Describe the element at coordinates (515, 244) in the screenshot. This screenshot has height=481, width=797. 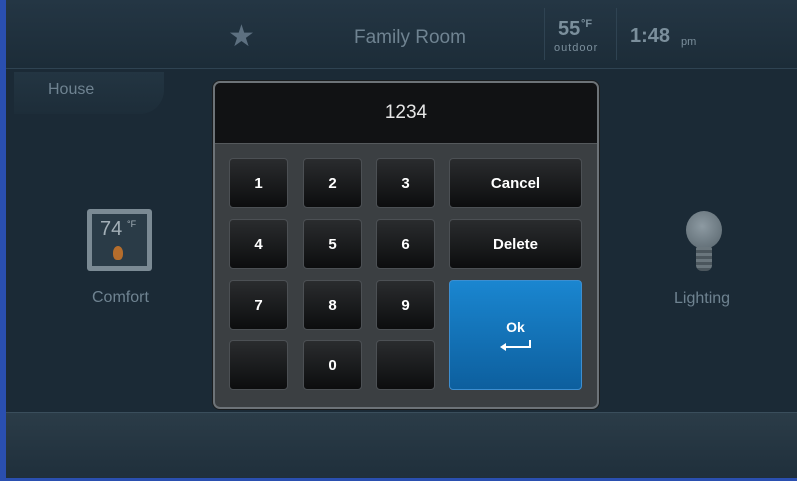
I see `delete-button: Delete` at that location.